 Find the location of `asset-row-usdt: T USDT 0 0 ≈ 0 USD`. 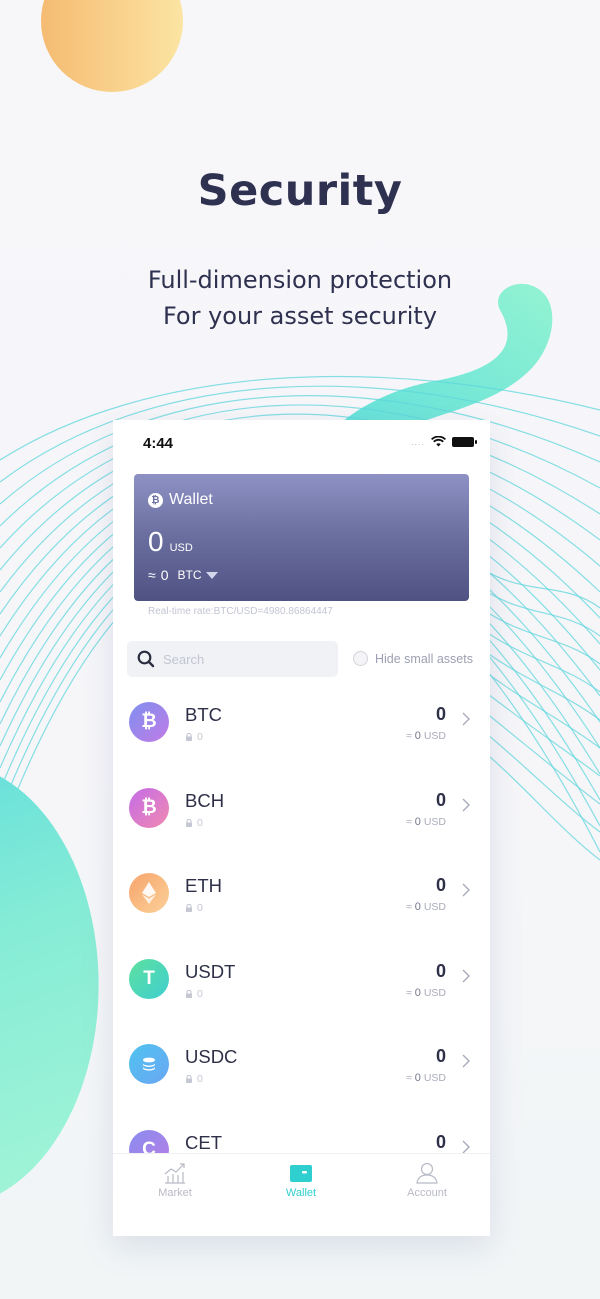

asset-row-usdt: T USDT 0 0 ≈ 0 USD is located at coordinates (301, 988).